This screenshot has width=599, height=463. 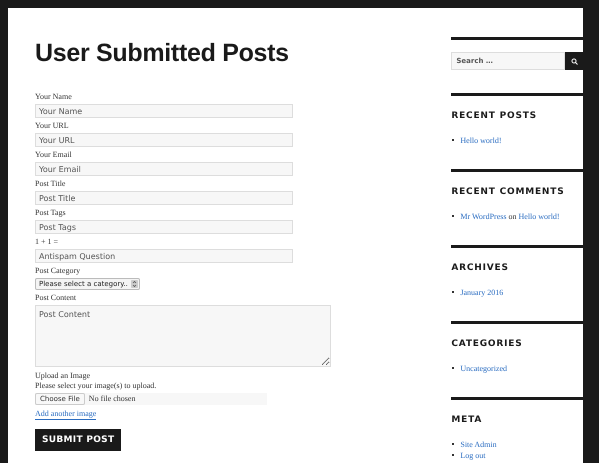 I want to click on widget-title: CATEGORIES, so click(x=487, y=344).